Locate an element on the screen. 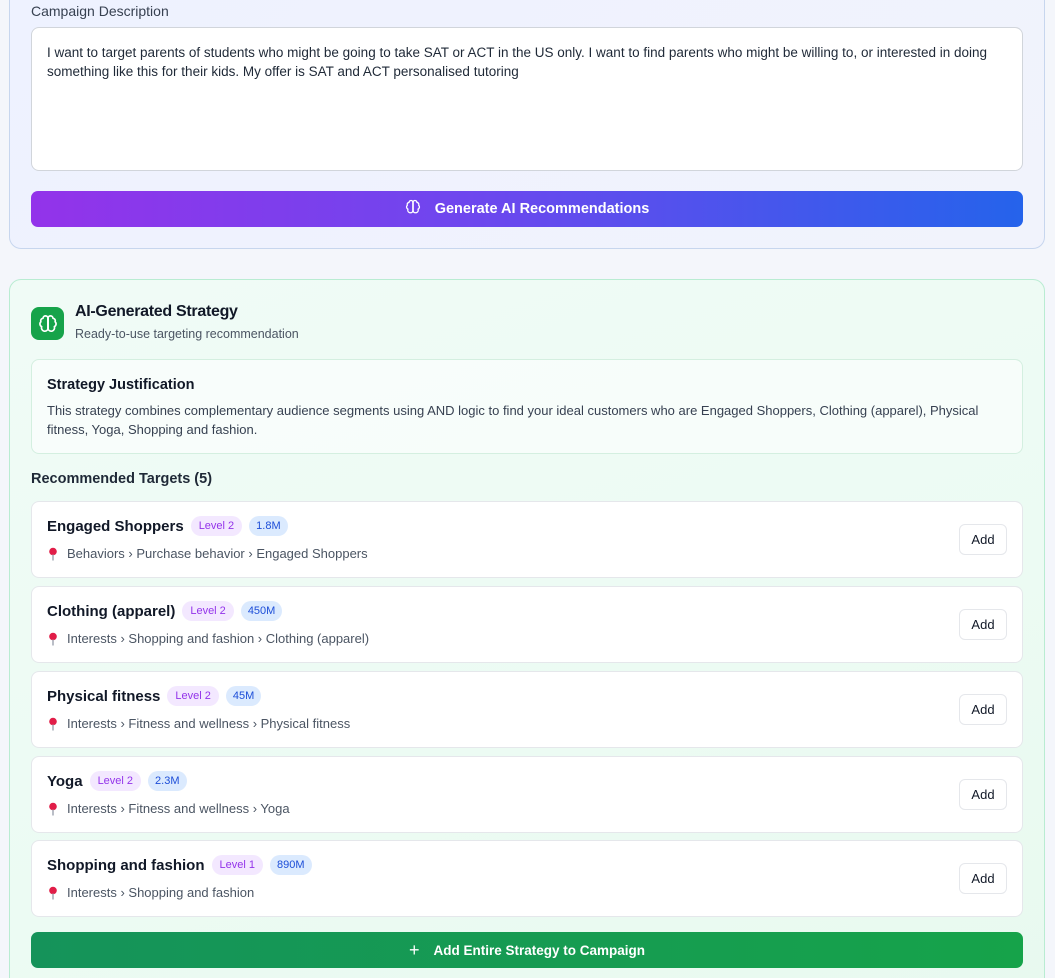 The image size is (1055, 978). strategy-subtitle: Ready-to-use targeting recommendation is located at coordinates (187, 334).